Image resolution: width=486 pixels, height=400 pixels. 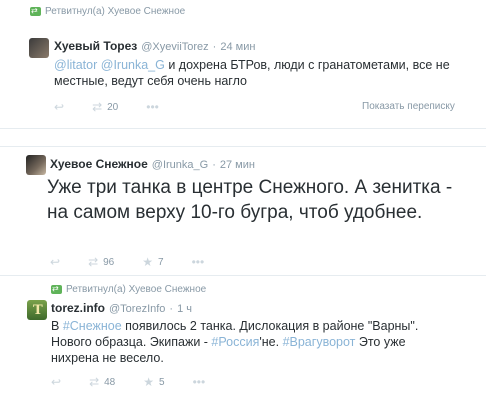 I want to click on retweet-count: 20, so click(x=113, y=107).